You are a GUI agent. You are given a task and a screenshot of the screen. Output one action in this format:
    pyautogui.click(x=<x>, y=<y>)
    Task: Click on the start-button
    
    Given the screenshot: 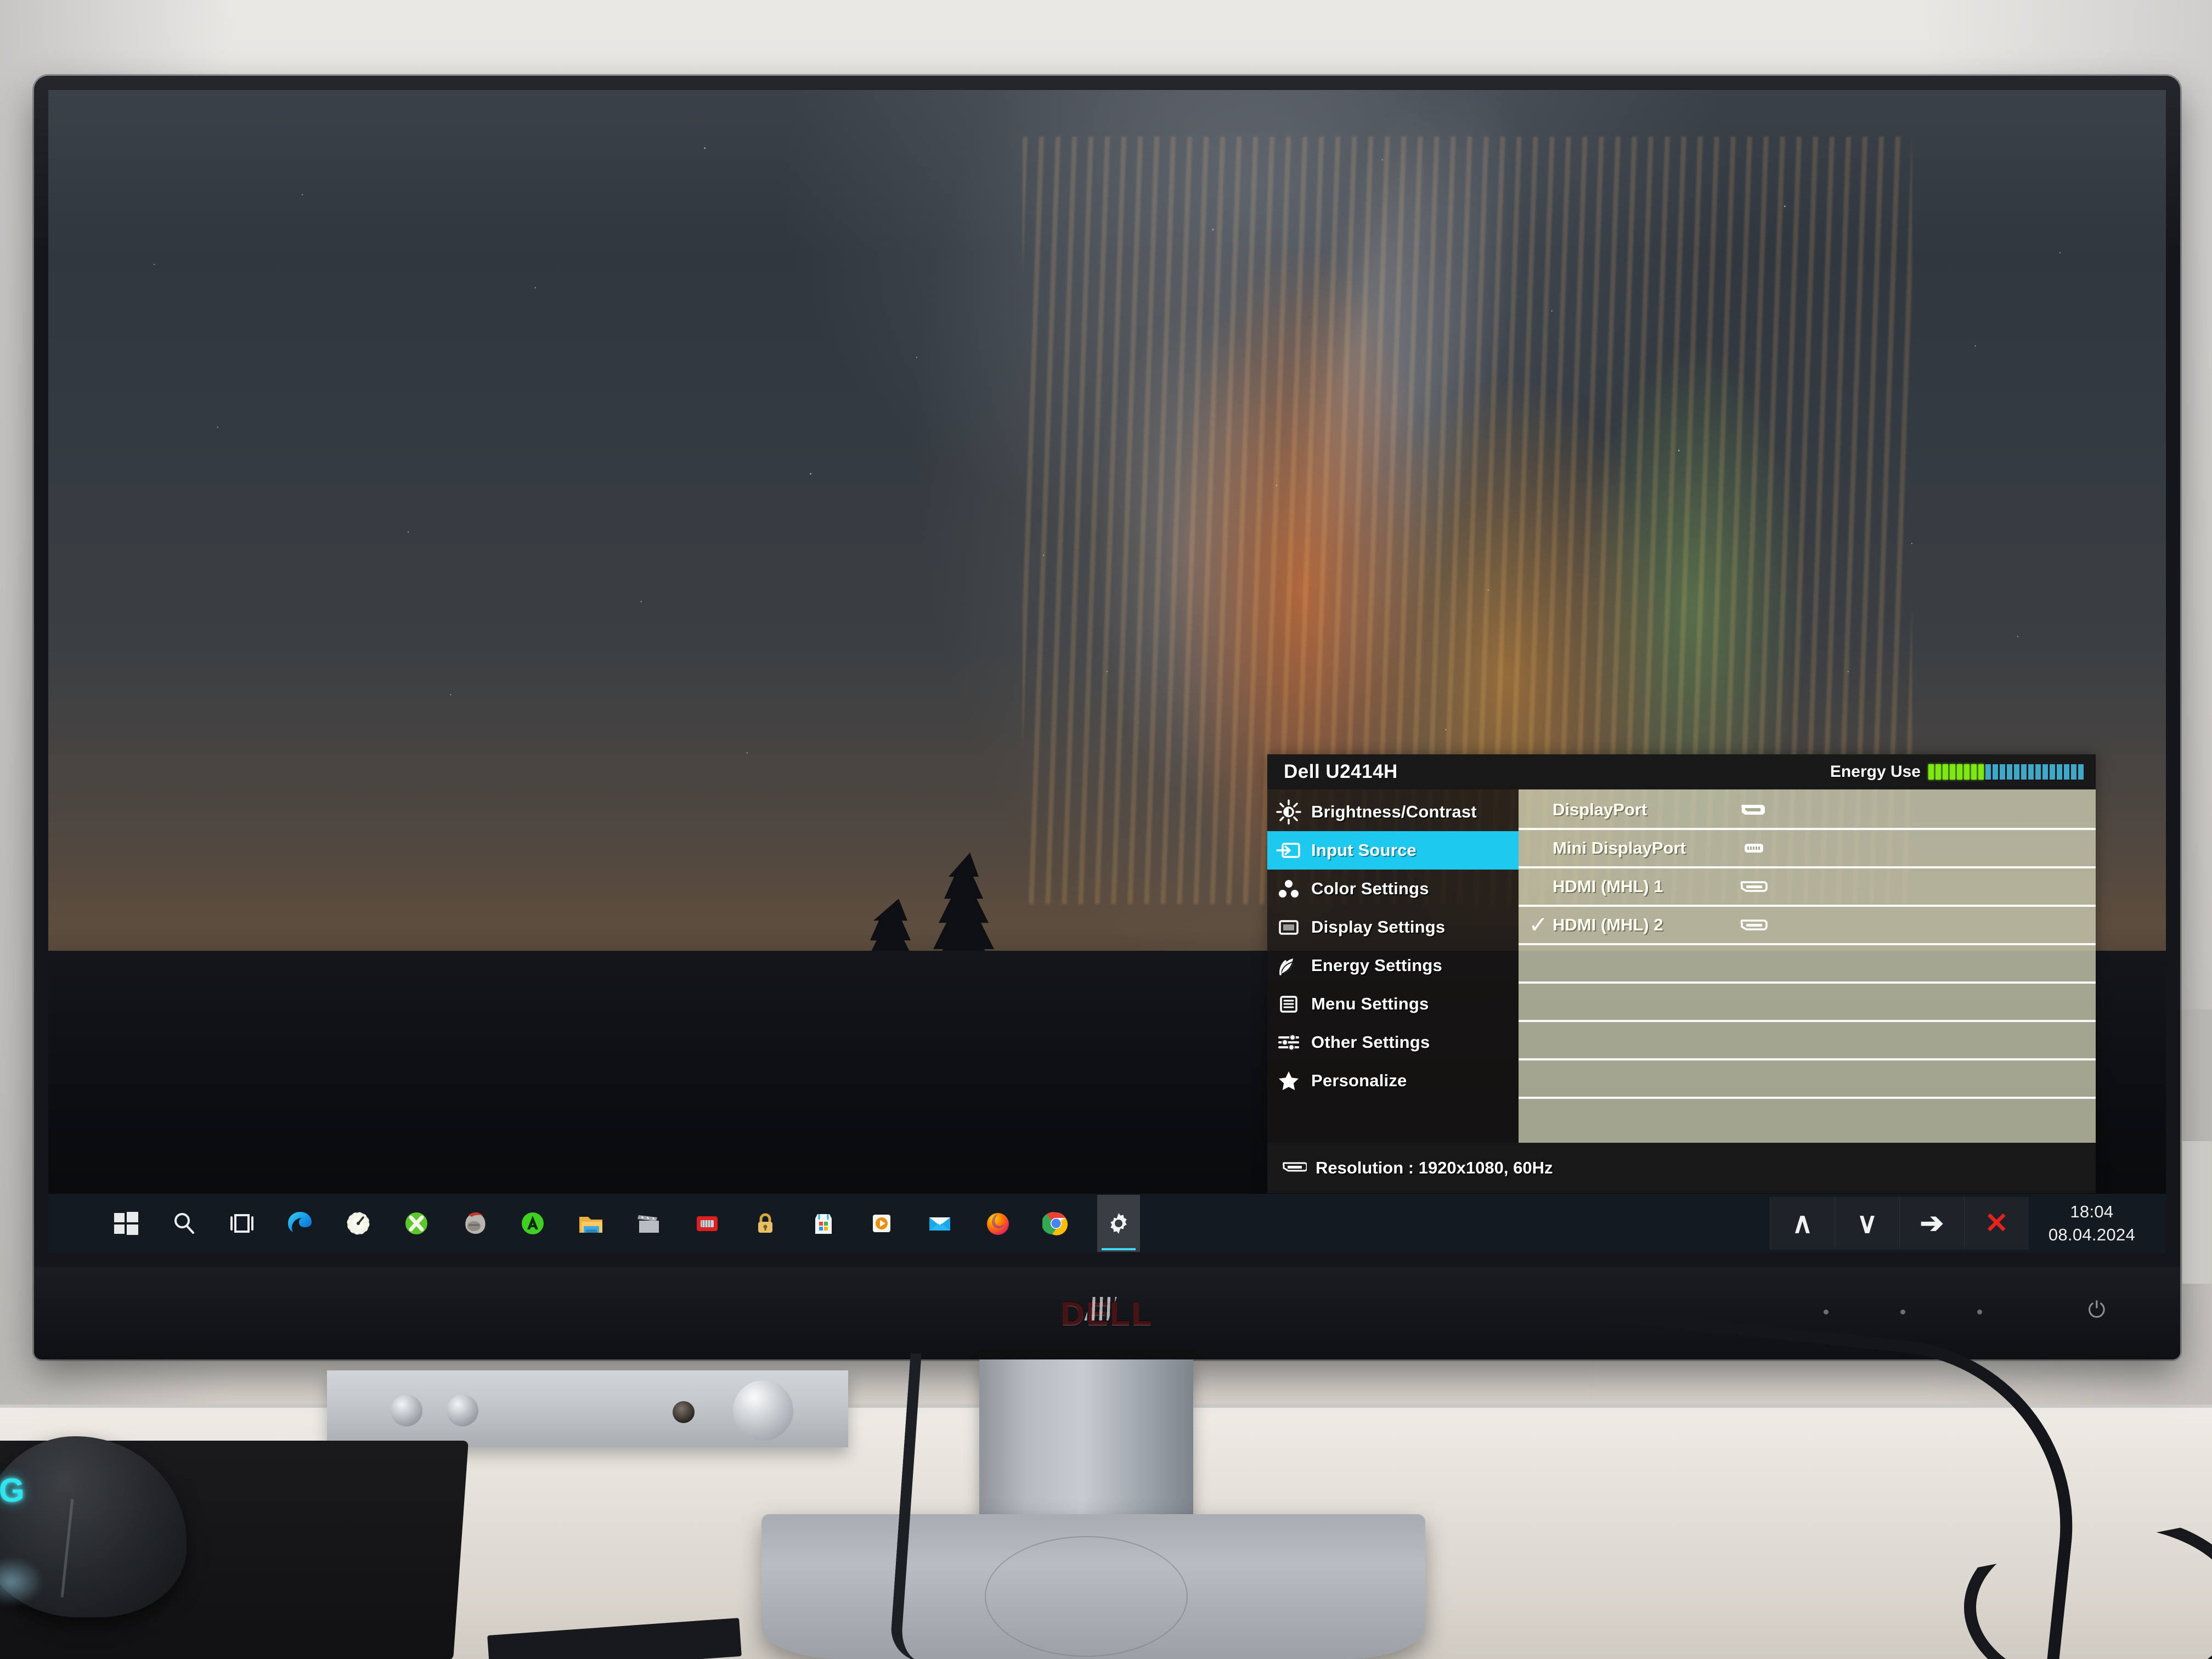 What is the action you would take?
    pyautogui.click(x=126, y=1223)
    